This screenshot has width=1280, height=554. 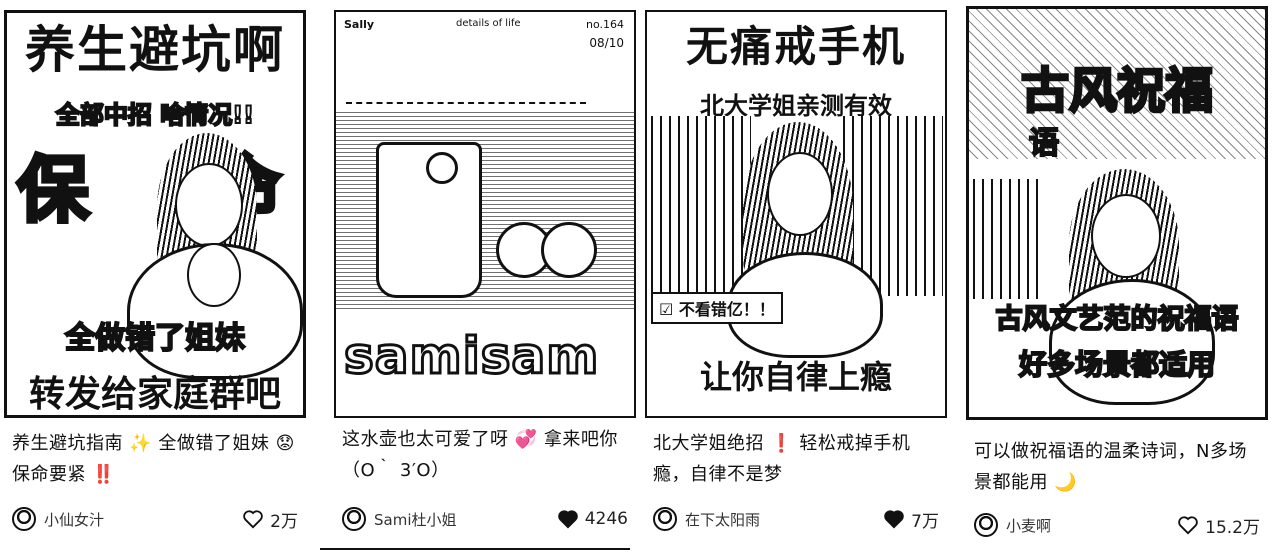 I want to click on author-row: Sami杜小姐 4246, so click(x=487, y=519).